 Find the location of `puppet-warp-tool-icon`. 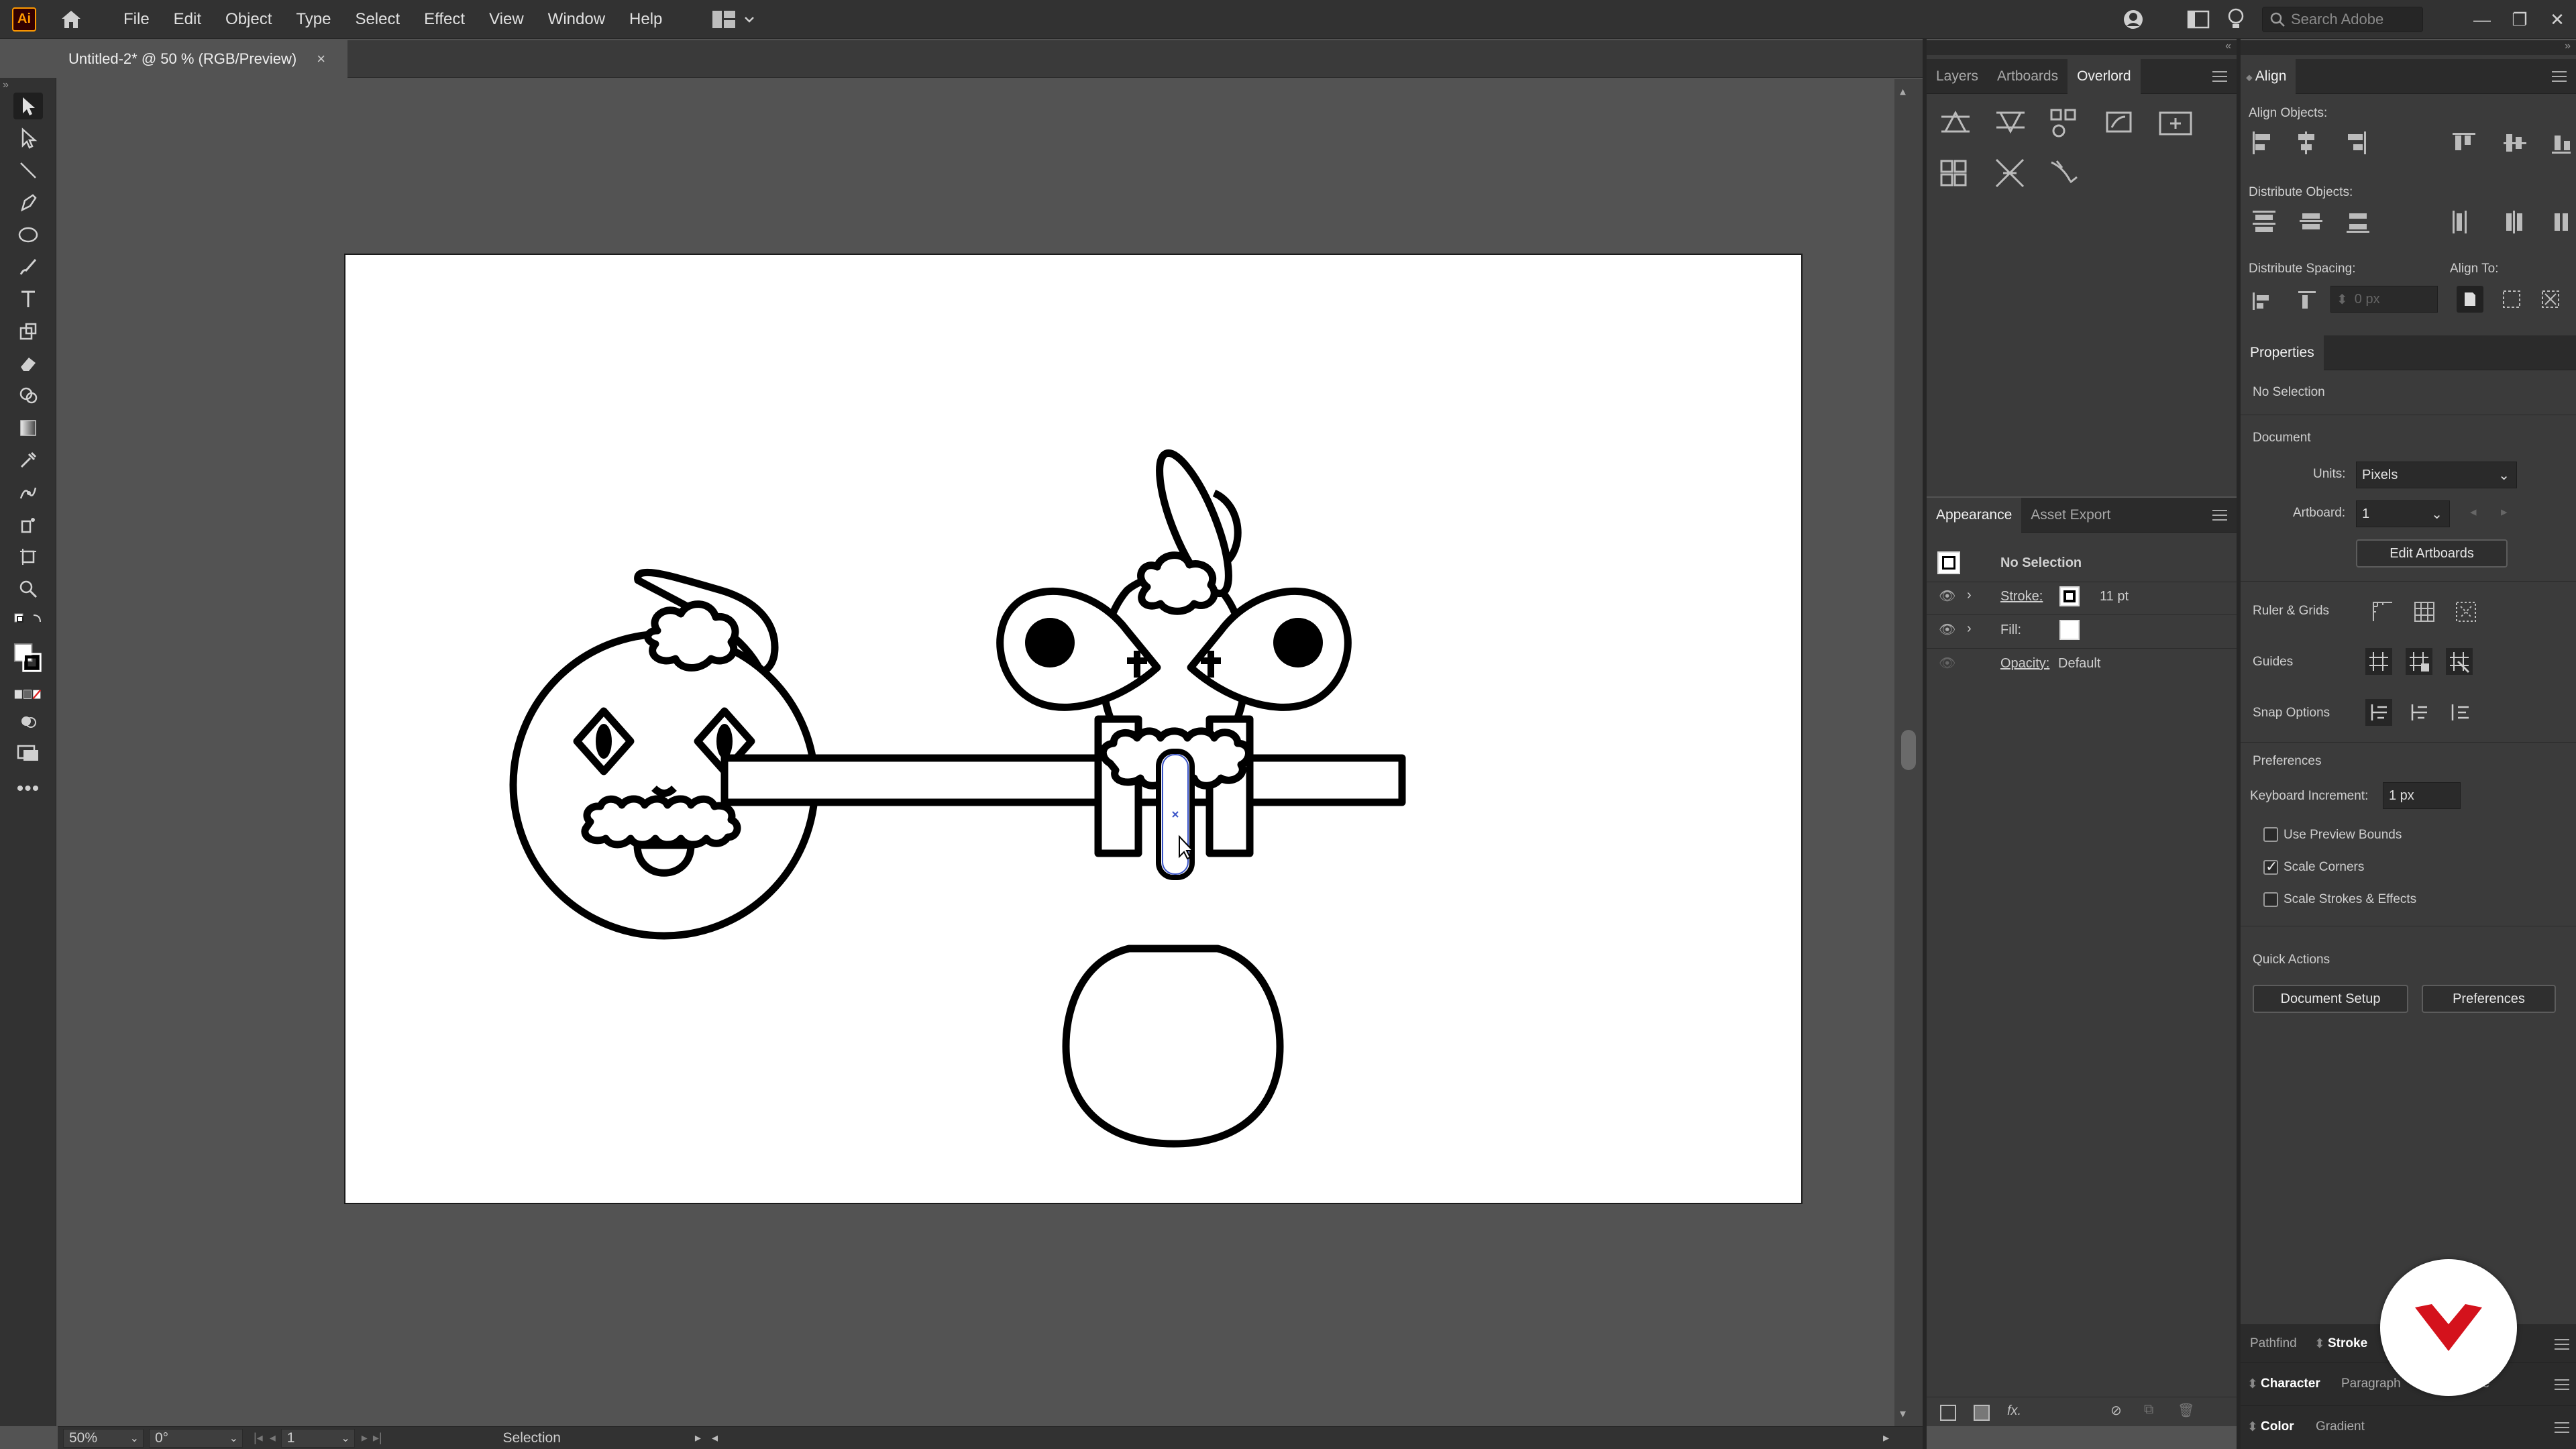

puppet-warp-tool-icon is located at coordinates (28, 492).